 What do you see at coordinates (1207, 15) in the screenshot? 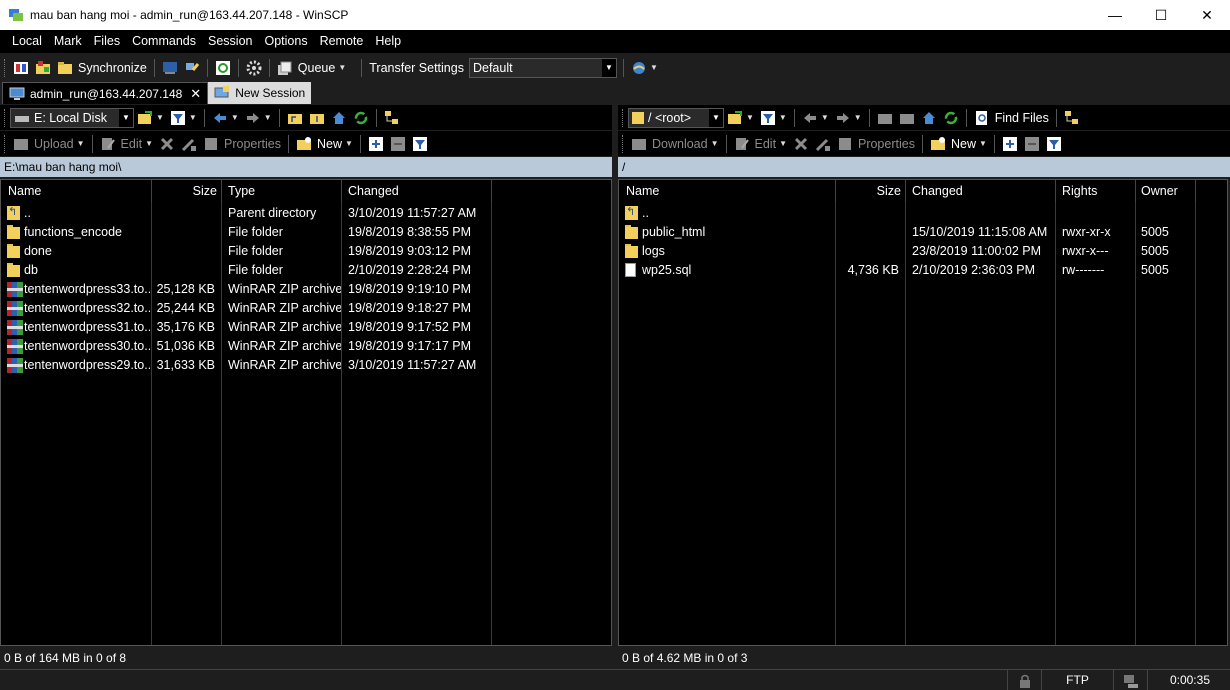
I see `close-window-button: ✕` at bounding box center [1207, 15].